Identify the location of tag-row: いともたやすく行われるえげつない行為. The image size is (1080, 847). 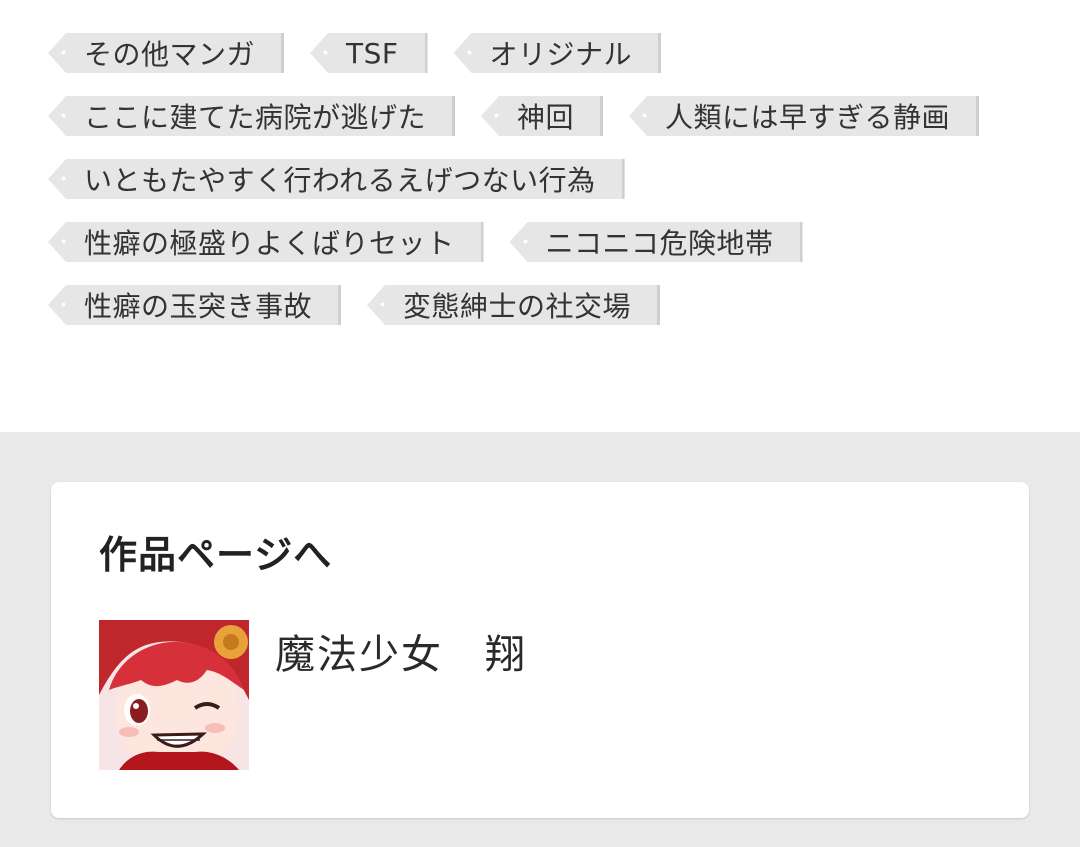
(336, 179).